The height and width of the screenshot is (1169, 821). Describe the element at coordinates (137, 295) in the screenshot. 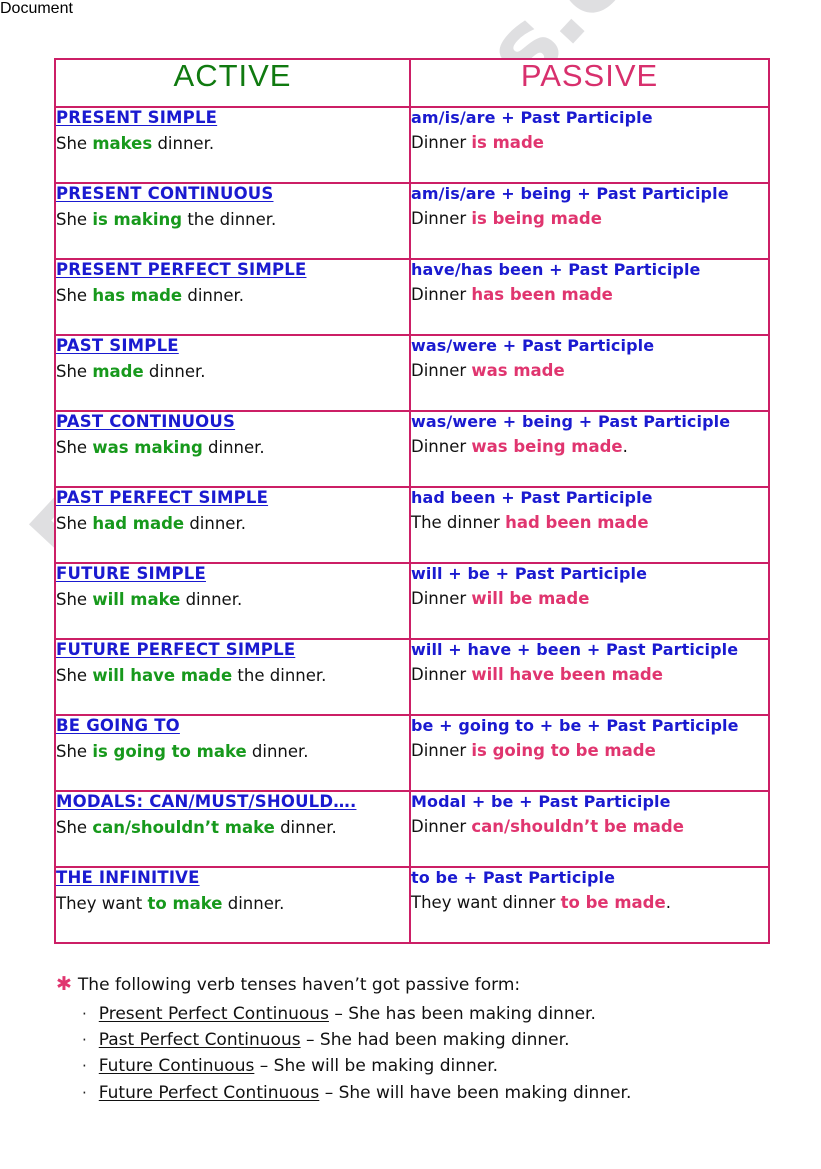

I see `active-example-highlight: has made` at that location.